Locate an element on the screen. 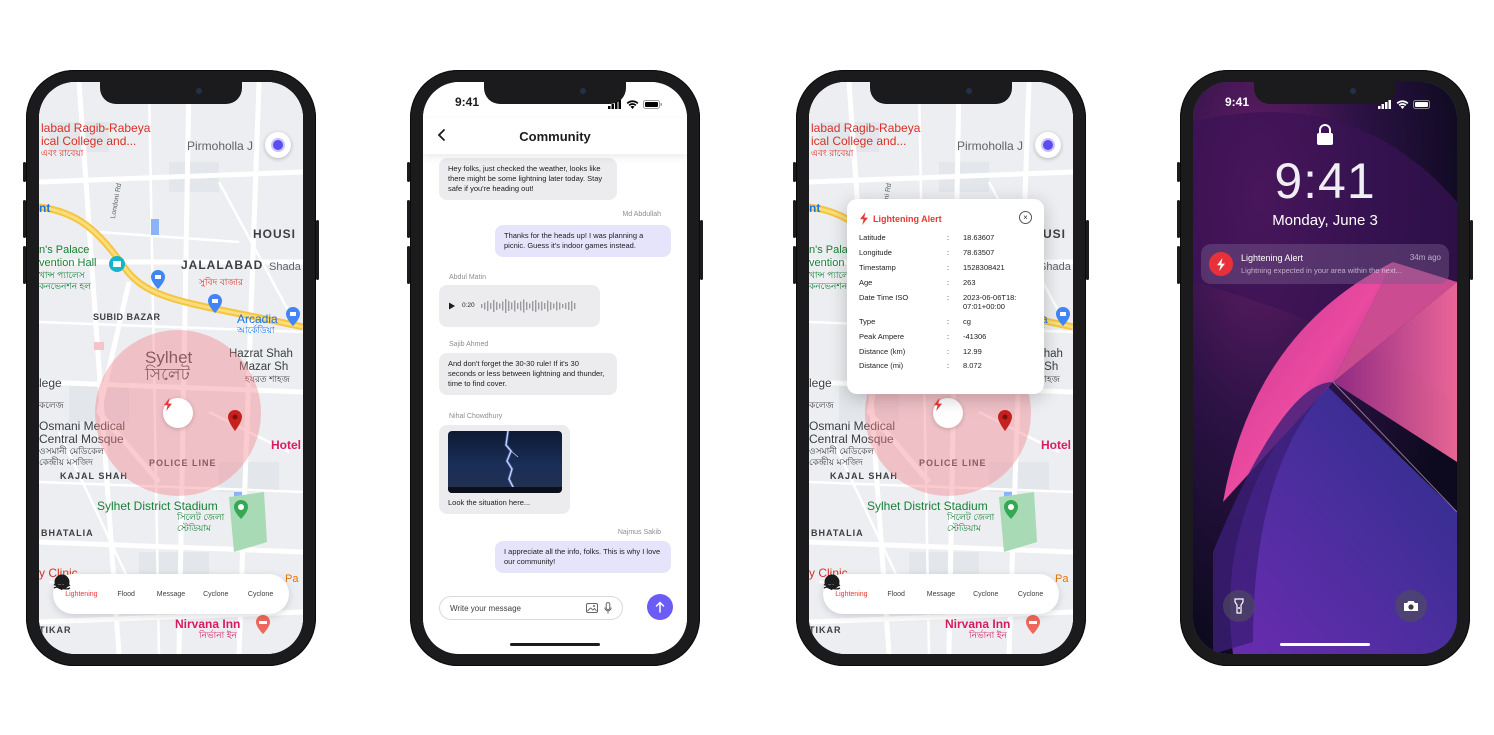  lightning-photo is located at coordinates (505, 462).